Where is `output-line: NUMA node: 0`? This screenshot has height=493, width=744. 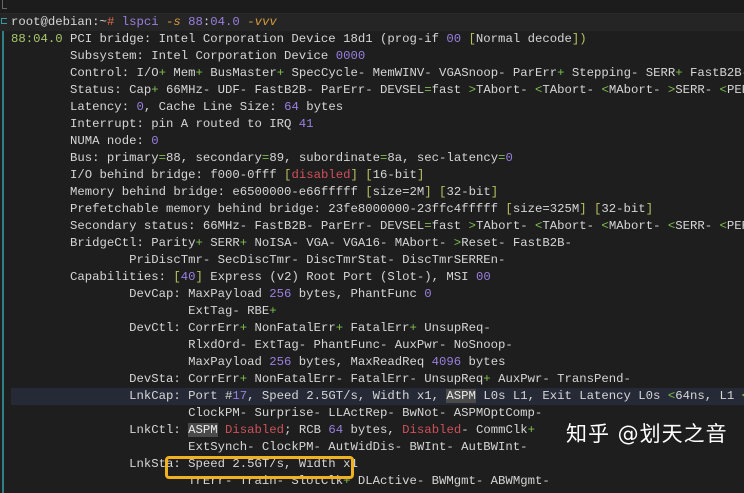 output-line: NUMA node: 0 is located at coordinates (377, 141).